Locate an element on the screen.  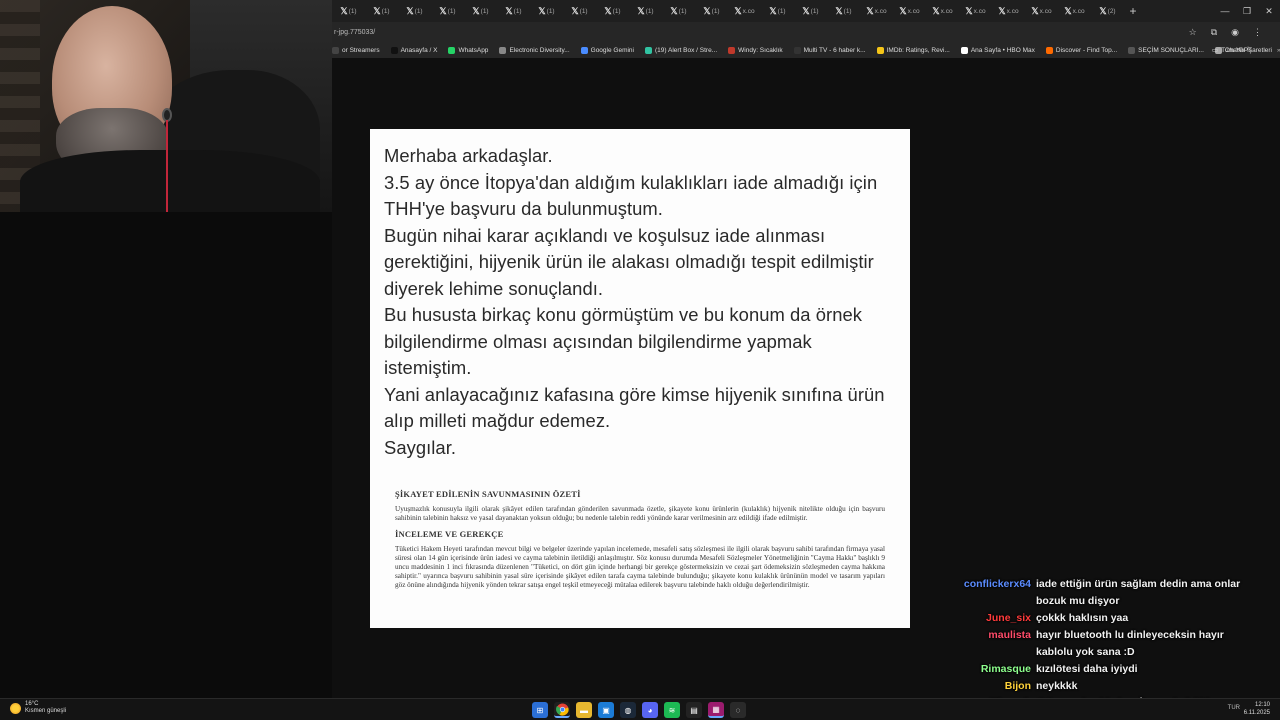
bookmark-item: Anasayfa / X is located at coordinates (413, 50).